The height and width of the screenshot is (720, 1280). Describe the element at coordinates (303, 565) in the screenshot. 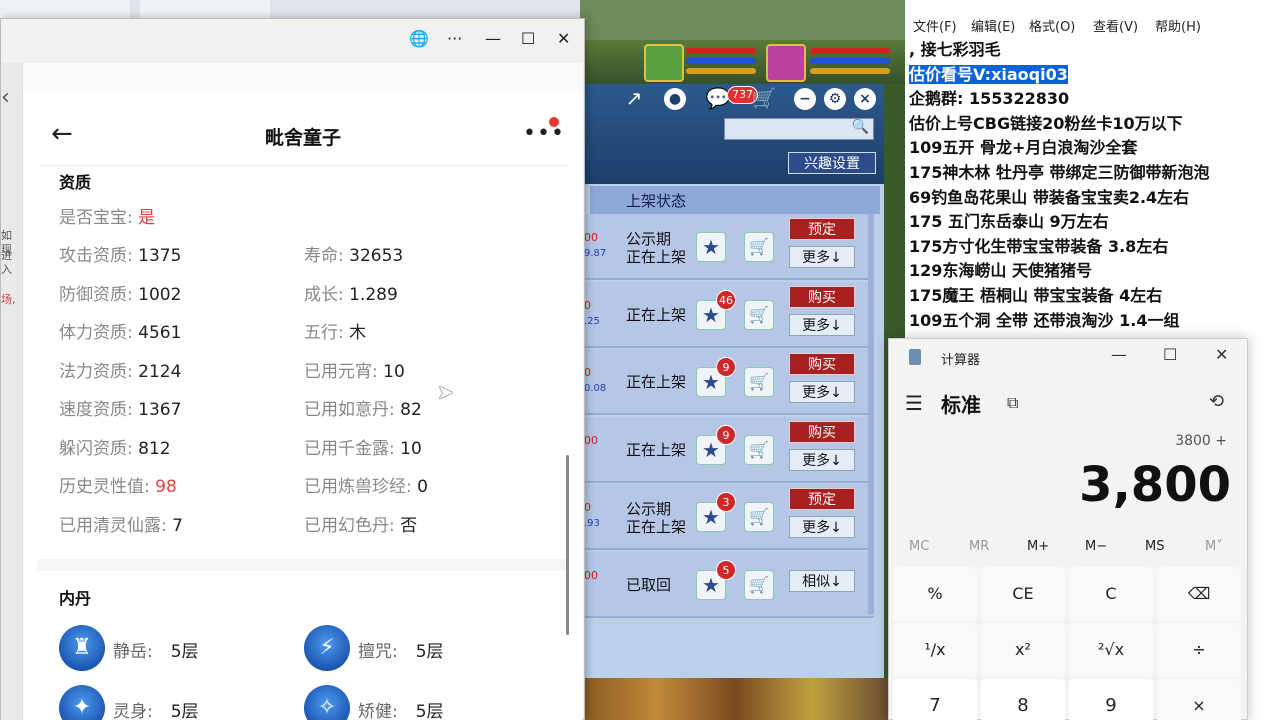

I see `section-separator` at that location.